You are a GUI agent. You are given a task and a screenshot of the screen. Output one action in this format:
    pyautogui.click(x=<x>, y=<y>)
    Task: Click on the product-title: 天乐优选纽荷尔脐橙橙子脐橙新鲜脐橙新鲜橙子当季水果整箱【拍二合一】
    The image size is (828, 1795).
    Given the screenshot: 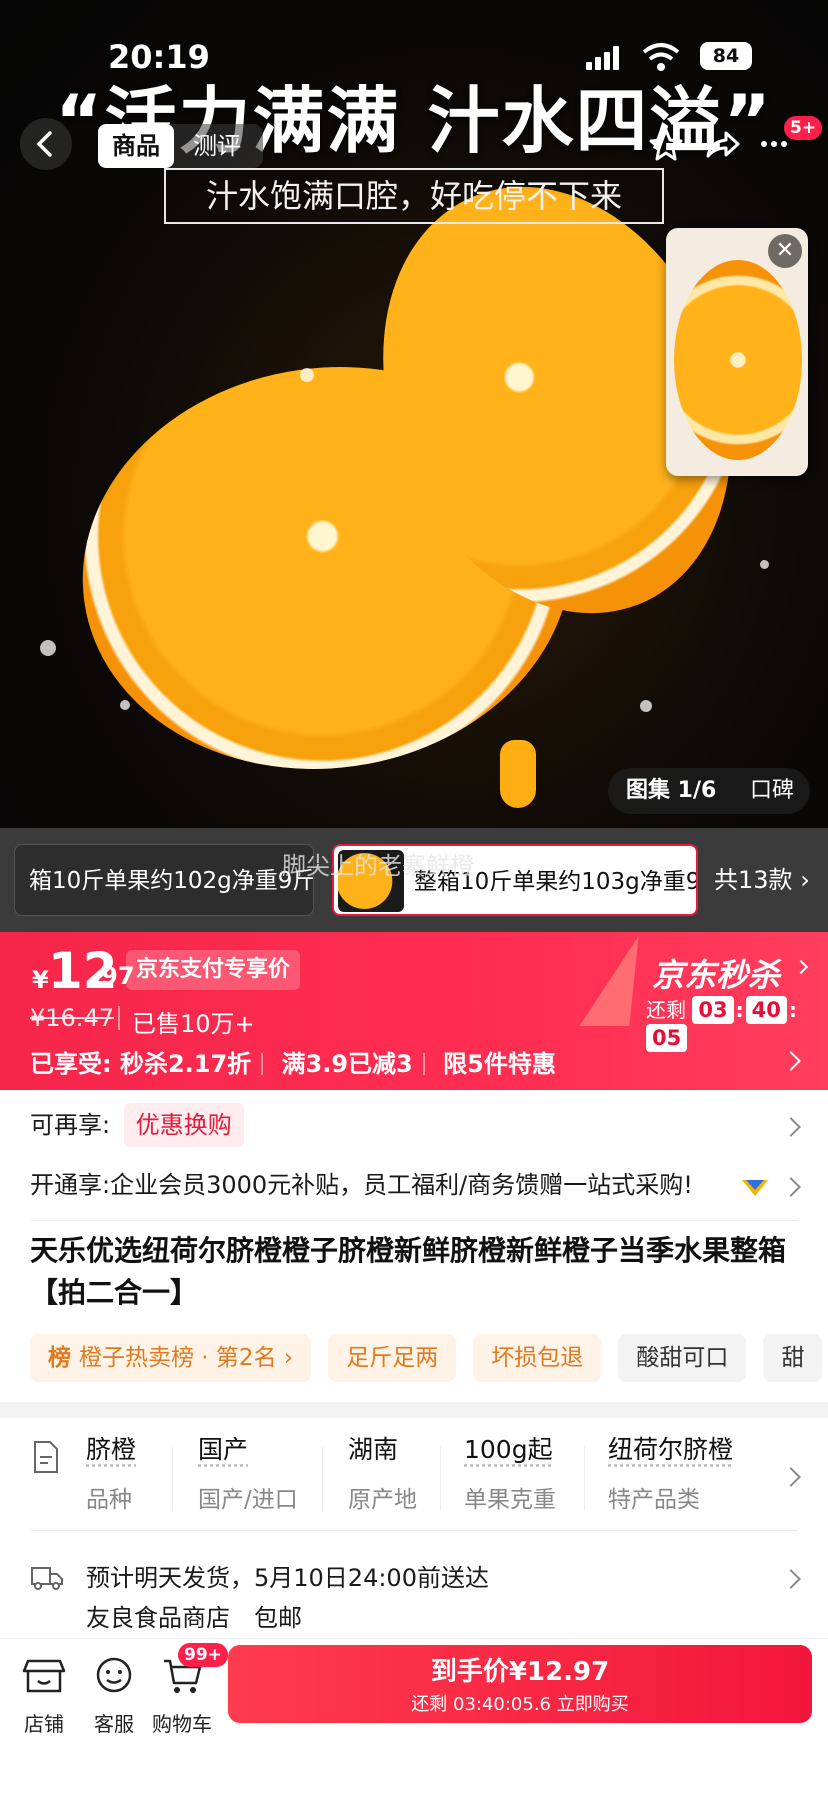 What is the action you would take?
    pyautogui.click(x=408, y=1271)
    